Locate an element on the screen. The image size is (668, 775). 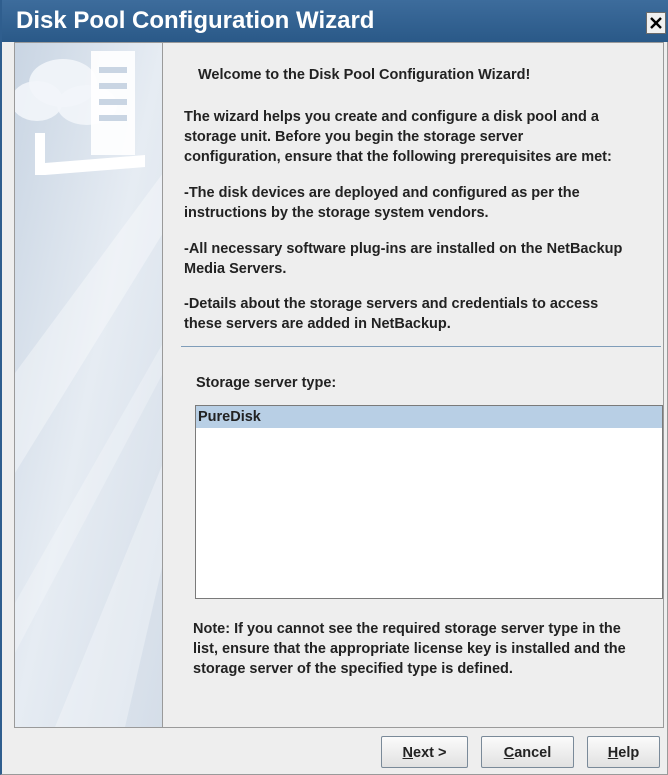
next-button: Next > is located at coordinates (424, 752).